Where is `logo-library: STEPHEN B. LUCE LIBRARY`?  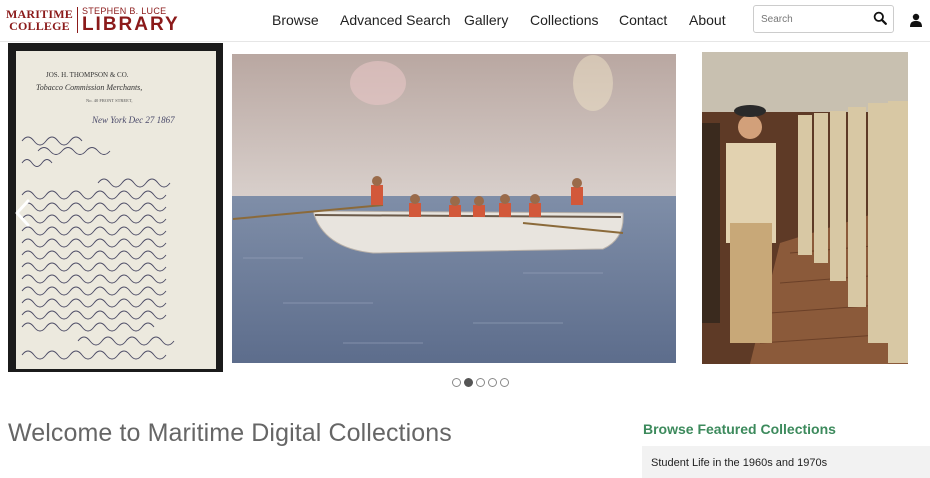 logo-library: STEPHEN B. LUCE LIBRARY is located at coordinates (130, 20).